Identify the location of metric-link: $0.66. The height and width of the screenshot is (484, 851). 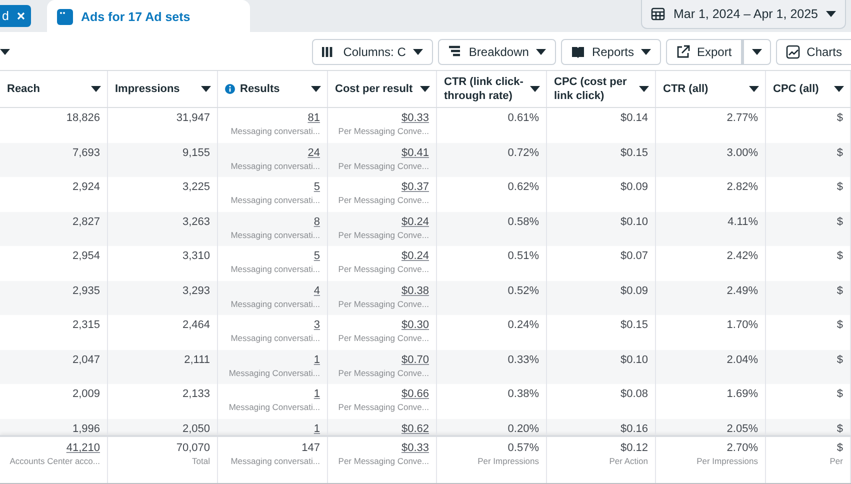
(415, 394).